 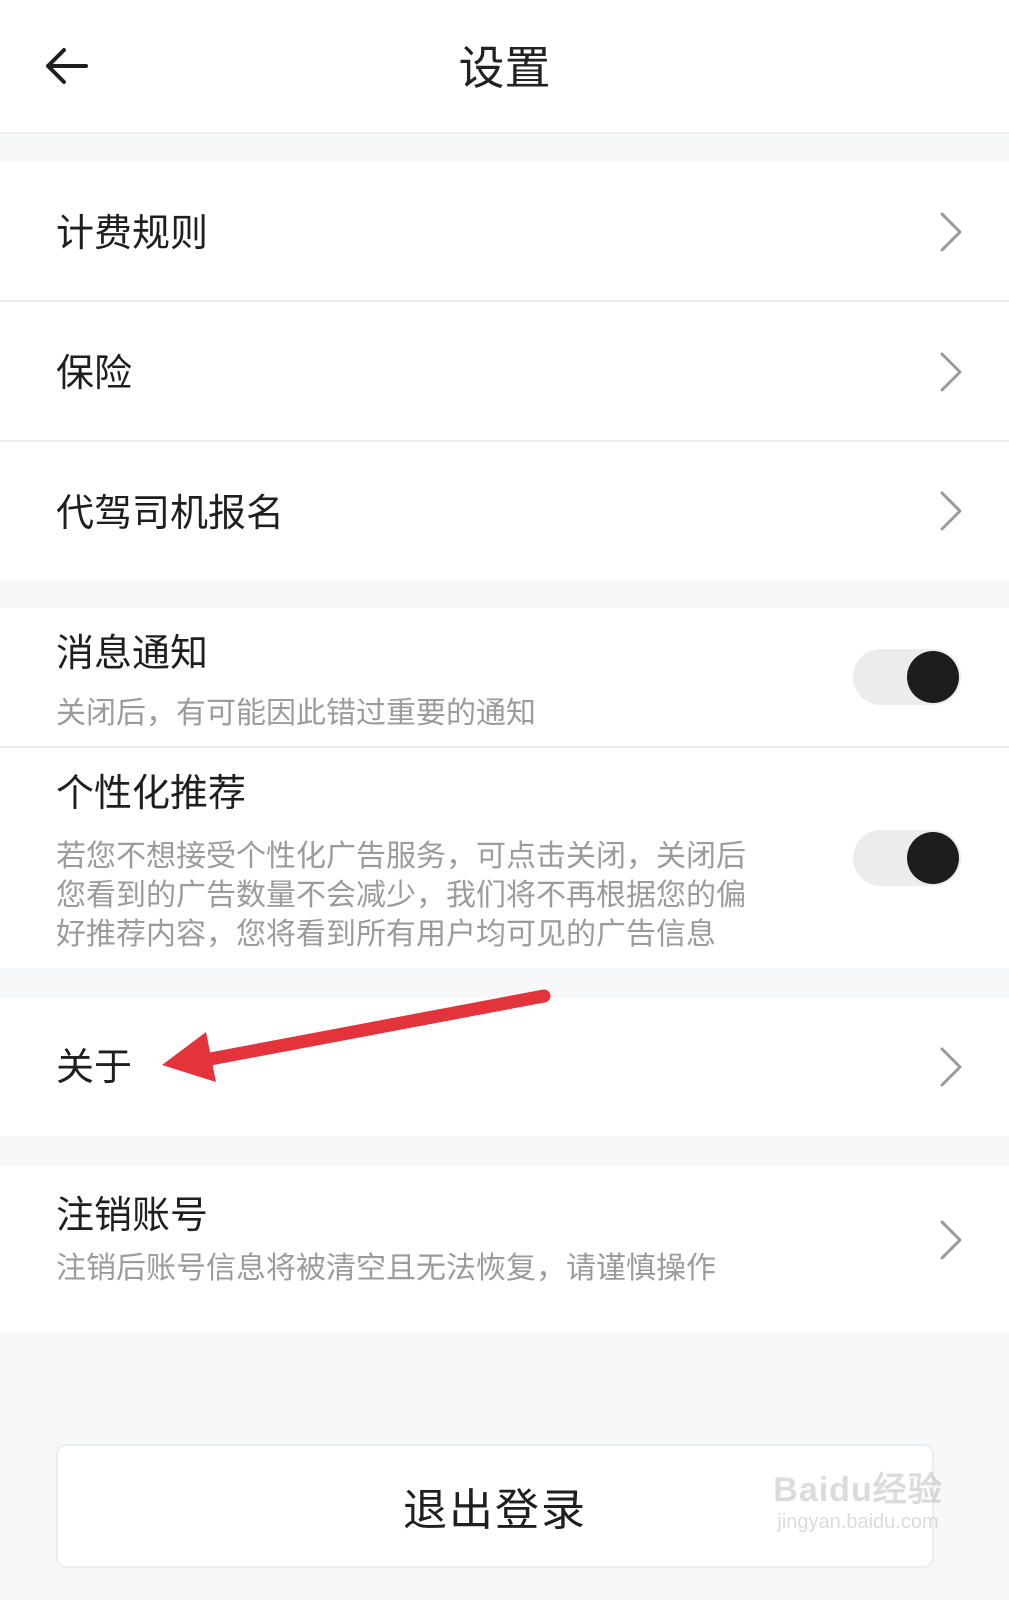 I want to click on item-subtitle: 注销后账号信息将被清空且无法恢复，请谨慎操作, so click(x=386, y=1268).